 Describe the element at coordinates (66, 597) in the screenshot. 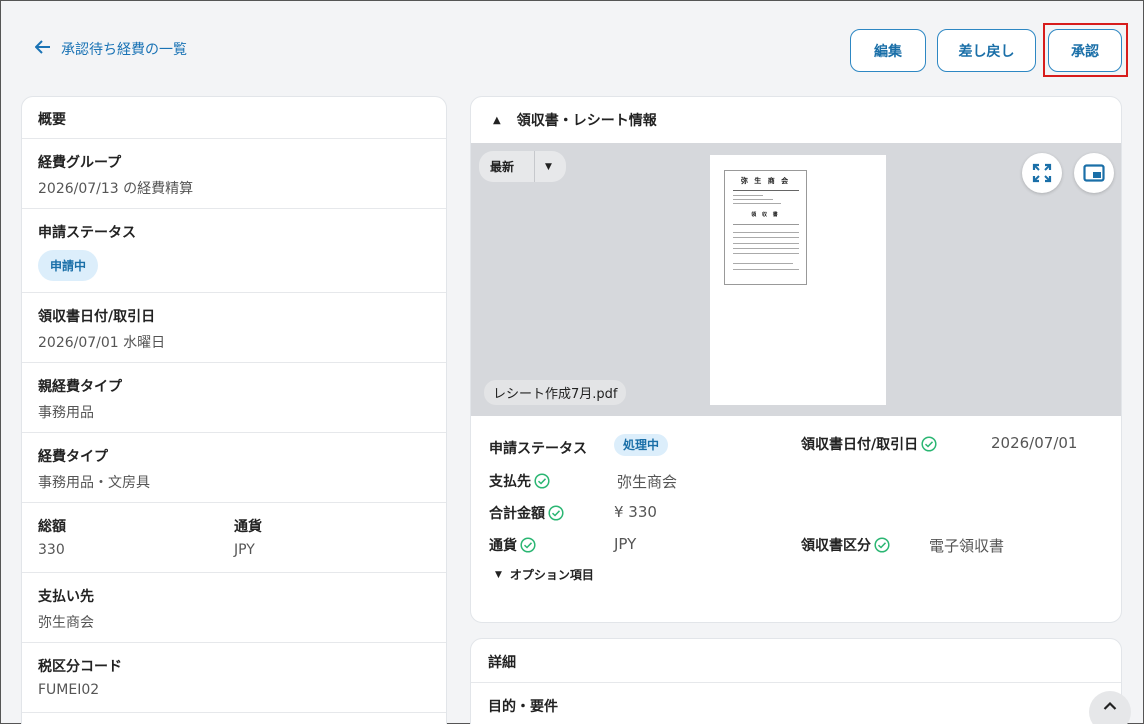

I see `payee-label: 支払い先` at that location.